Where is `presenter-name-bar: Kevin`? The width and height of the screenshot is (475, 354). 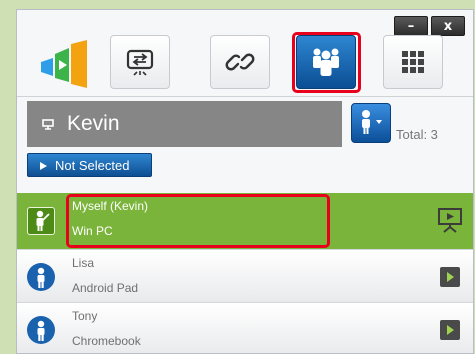 presenter-name-bar: Kevin is located at coordinates (184, 124).